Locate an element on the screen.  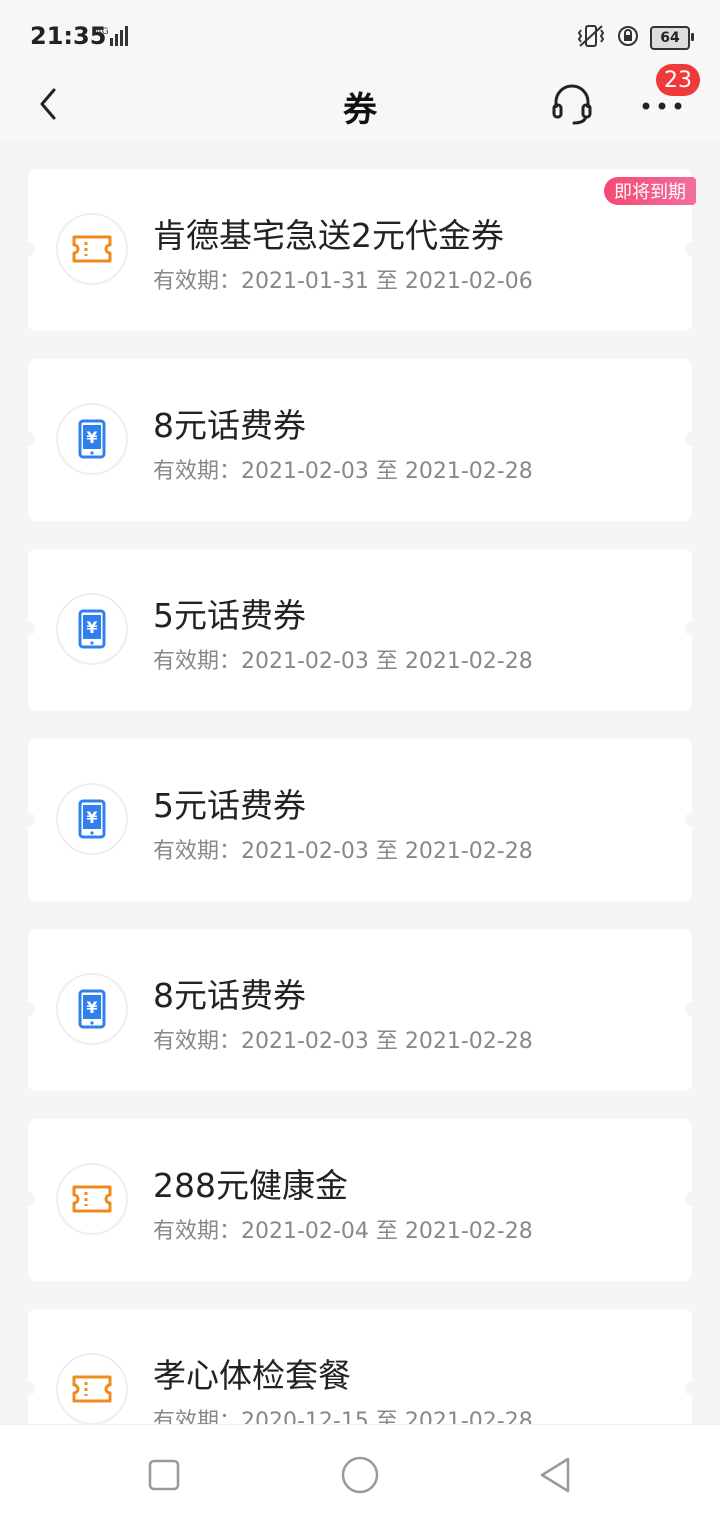
circle-icon is located at coordinates (360, 1475).